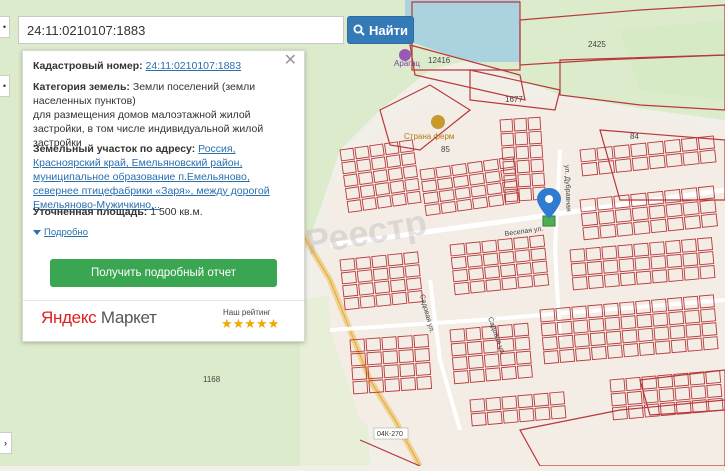 This screenshot has width=725, height=471. I want to click on map-label: 12416, so click(439, 60).